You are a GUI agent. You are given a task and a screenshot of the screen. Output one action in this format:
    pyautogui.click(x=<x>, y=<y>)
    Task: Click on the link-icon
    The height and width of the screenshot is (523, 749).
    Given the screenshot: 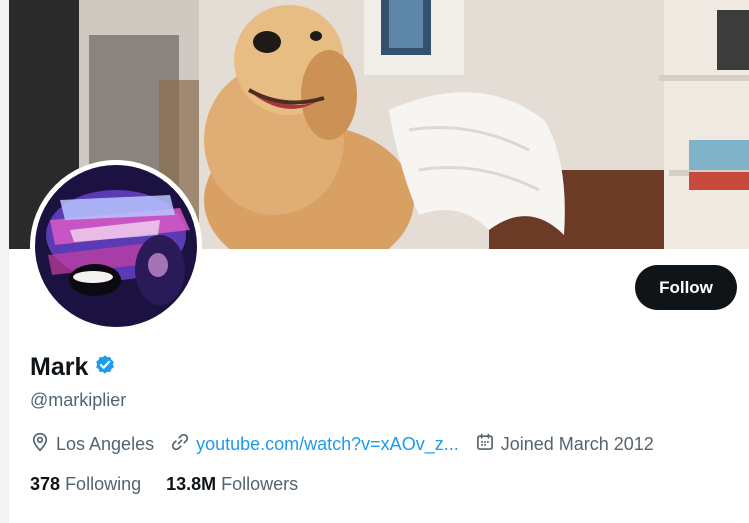 What is the action you would take?
    pyautogui.click(x=180, y=444)
    